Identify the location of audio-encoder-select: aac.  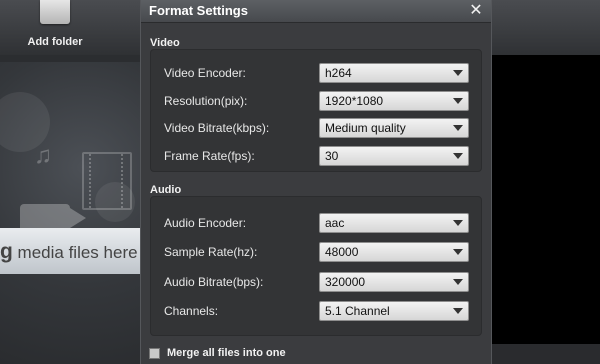
(394, 223).